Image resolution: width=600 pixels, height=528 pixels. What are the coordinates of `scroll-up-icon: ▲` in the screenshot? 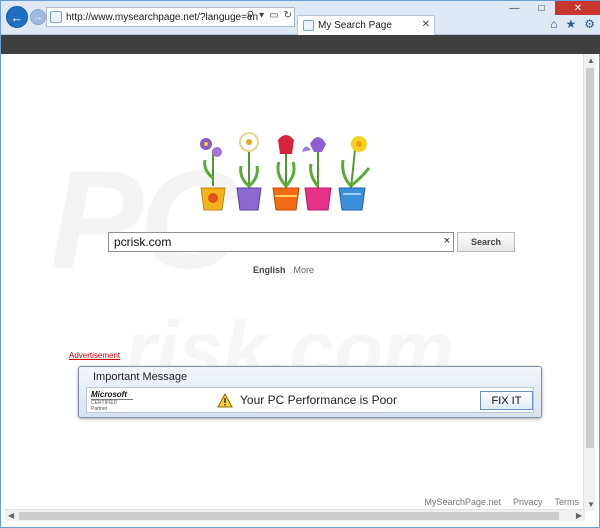 It's located at (591, 60).